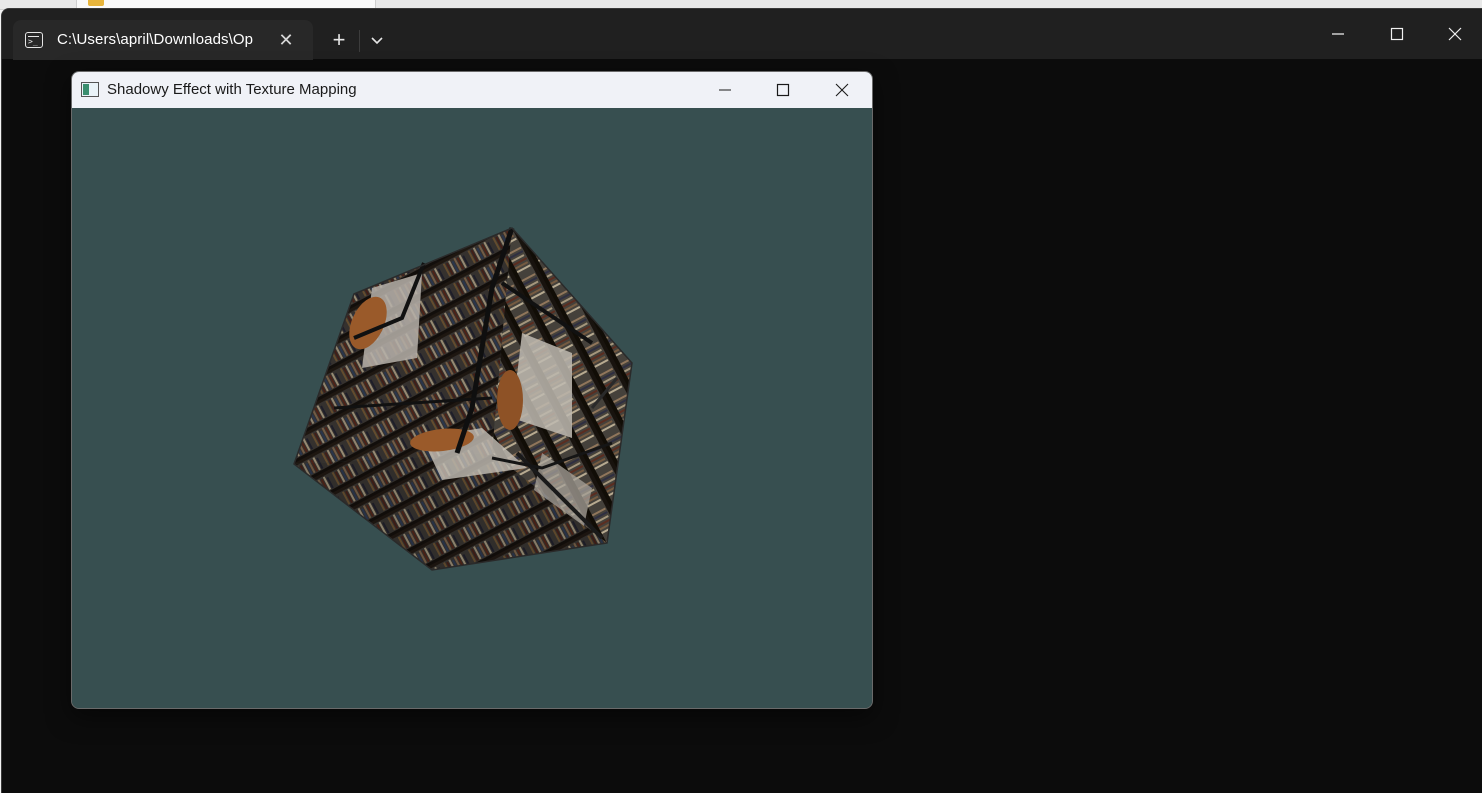 The height and width of the screenshot is (793, 1482). I want to click on chair-shape, so click(510, 400).